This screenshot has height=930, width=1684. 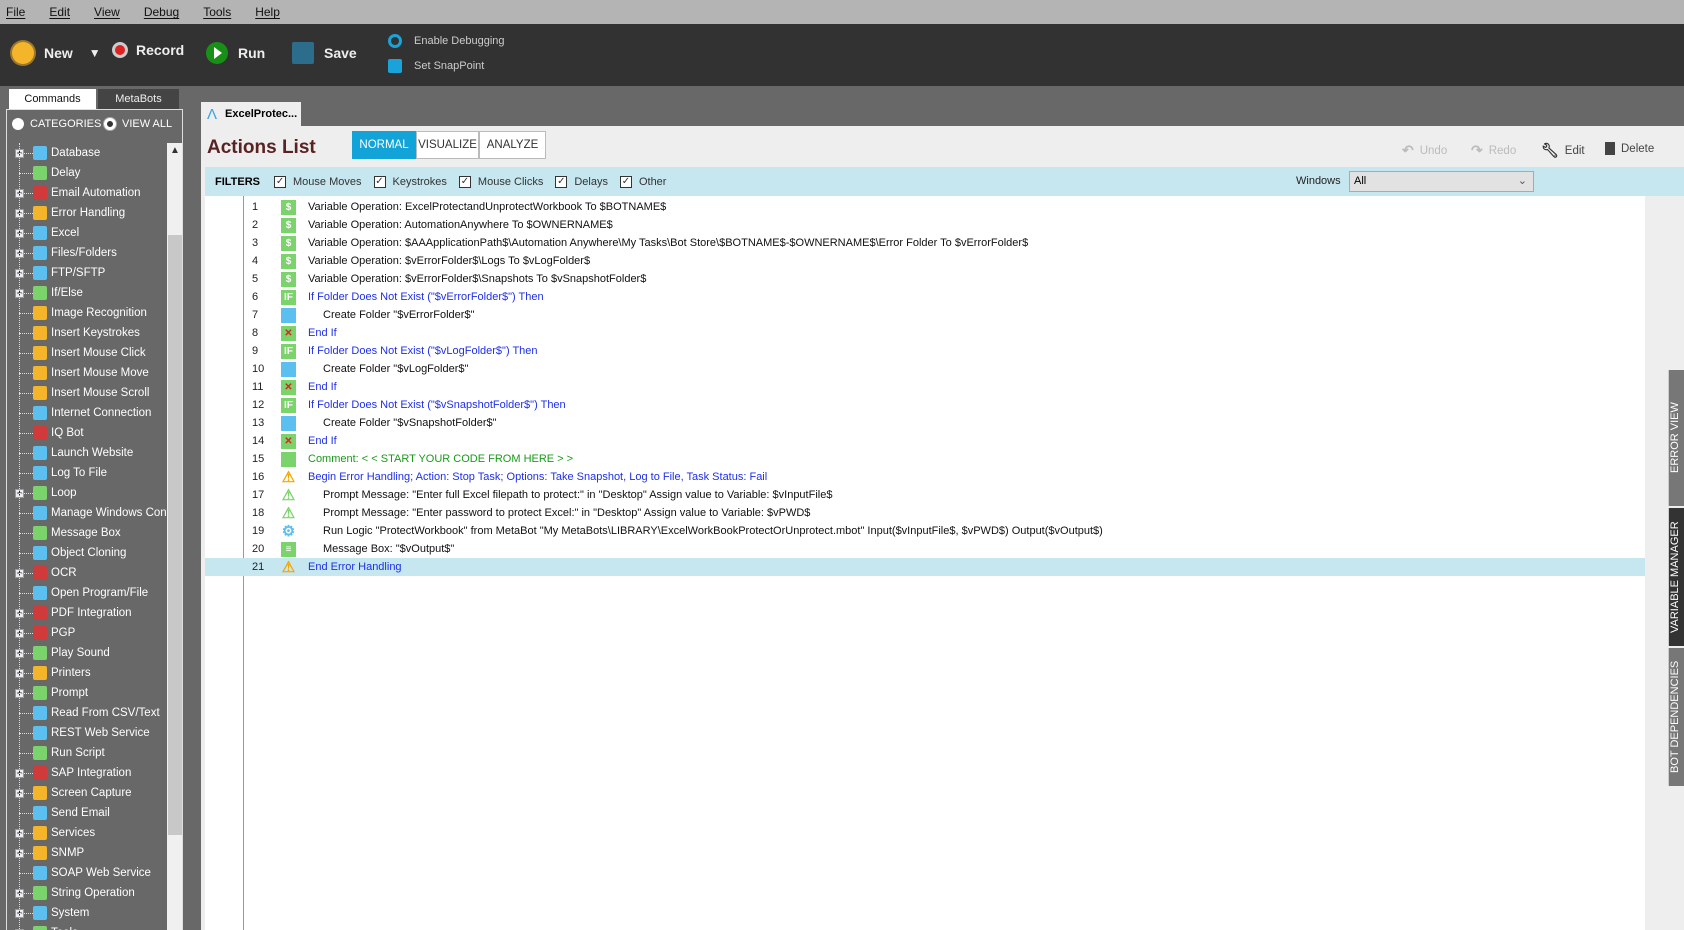 I want to click on command-item: Send Email, so click(x=87, y=813).